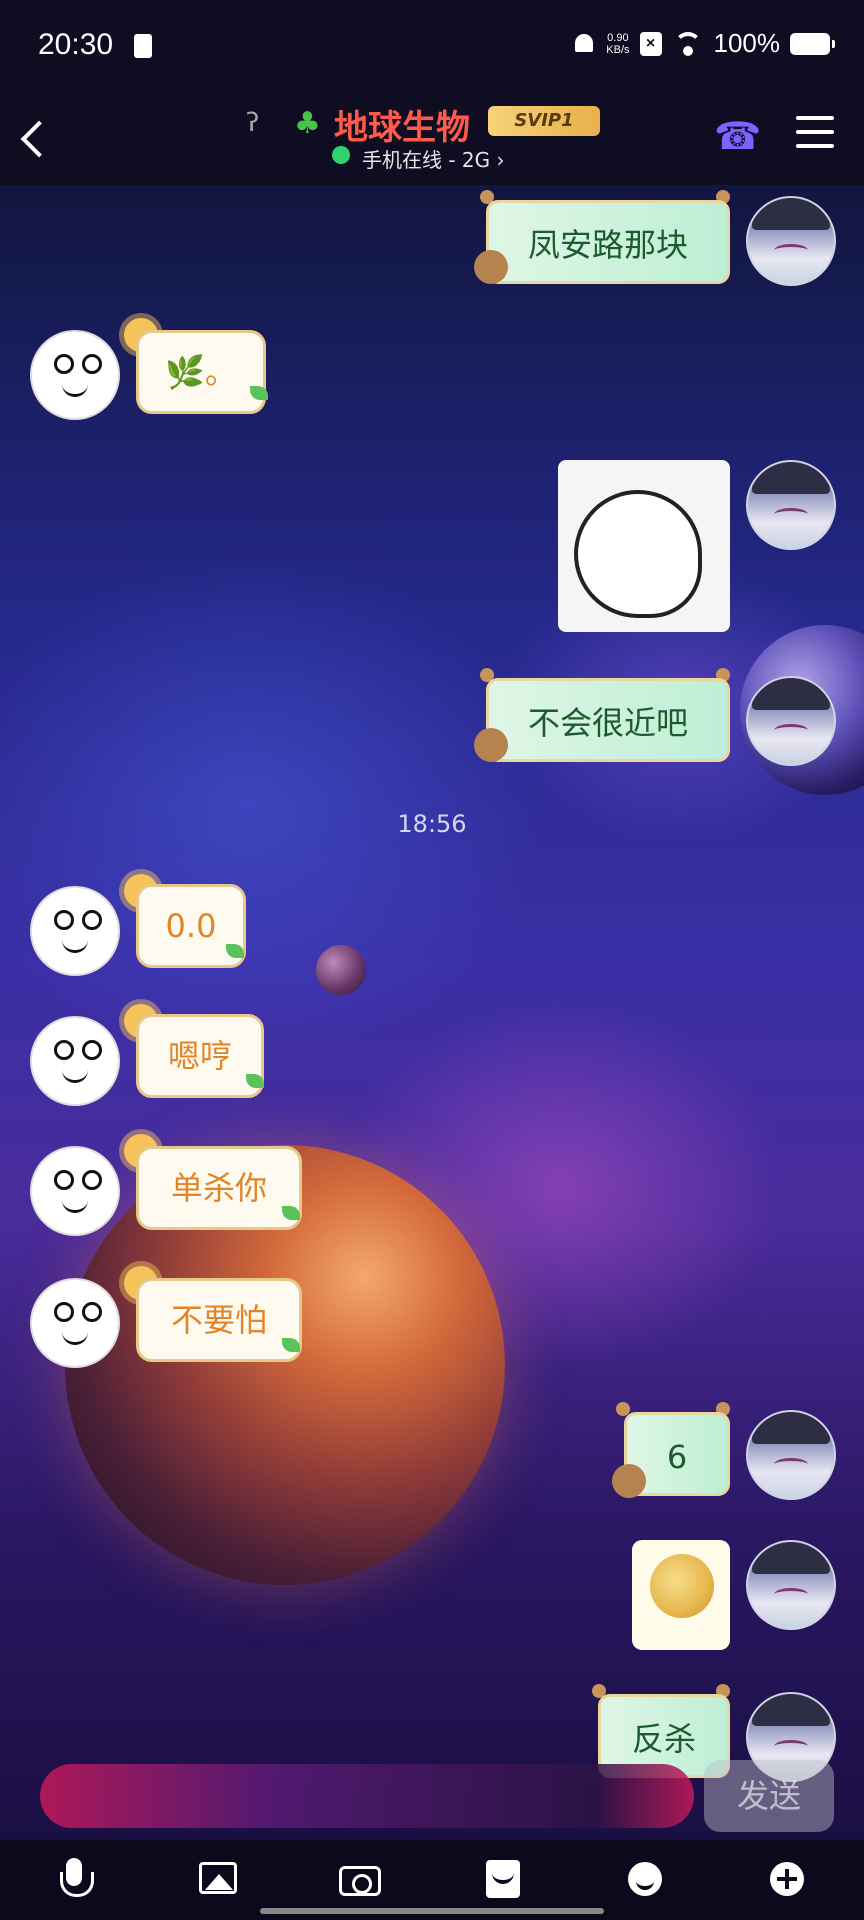 This screenshot has width=864, height=1920. What do you see at coordinates (367, 1796) in the screenshot?
I see `message-input` at bounding box center [367, 1796].